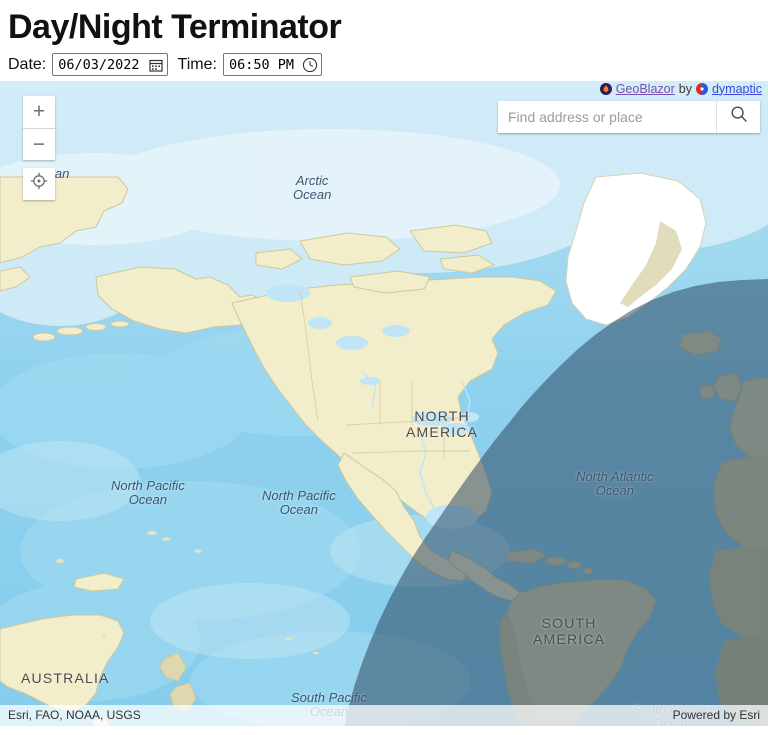 The image size is (768, 735). What do you see at coordinates (197, 64) in the screenshot?
I see `time-label: Time:` at bounding box center [197, 64].